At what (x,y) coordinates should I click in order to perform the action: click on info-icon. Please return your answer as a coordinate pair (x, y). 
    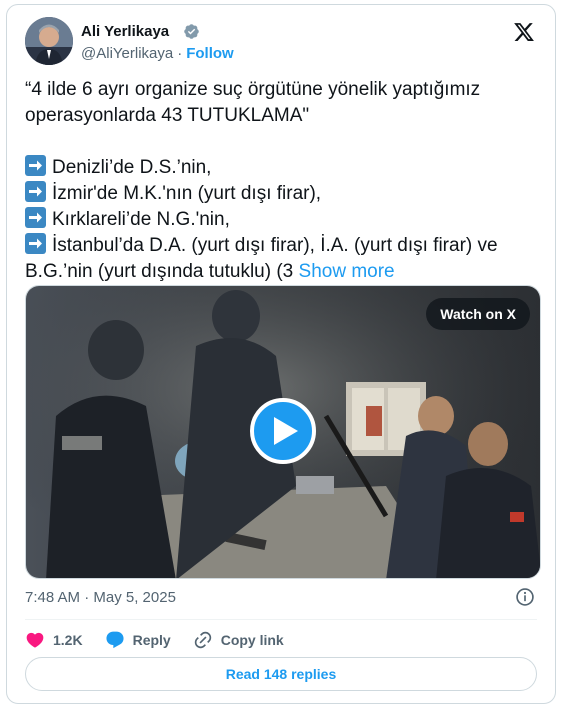
    Looking at the image, I should click on (525, 597).